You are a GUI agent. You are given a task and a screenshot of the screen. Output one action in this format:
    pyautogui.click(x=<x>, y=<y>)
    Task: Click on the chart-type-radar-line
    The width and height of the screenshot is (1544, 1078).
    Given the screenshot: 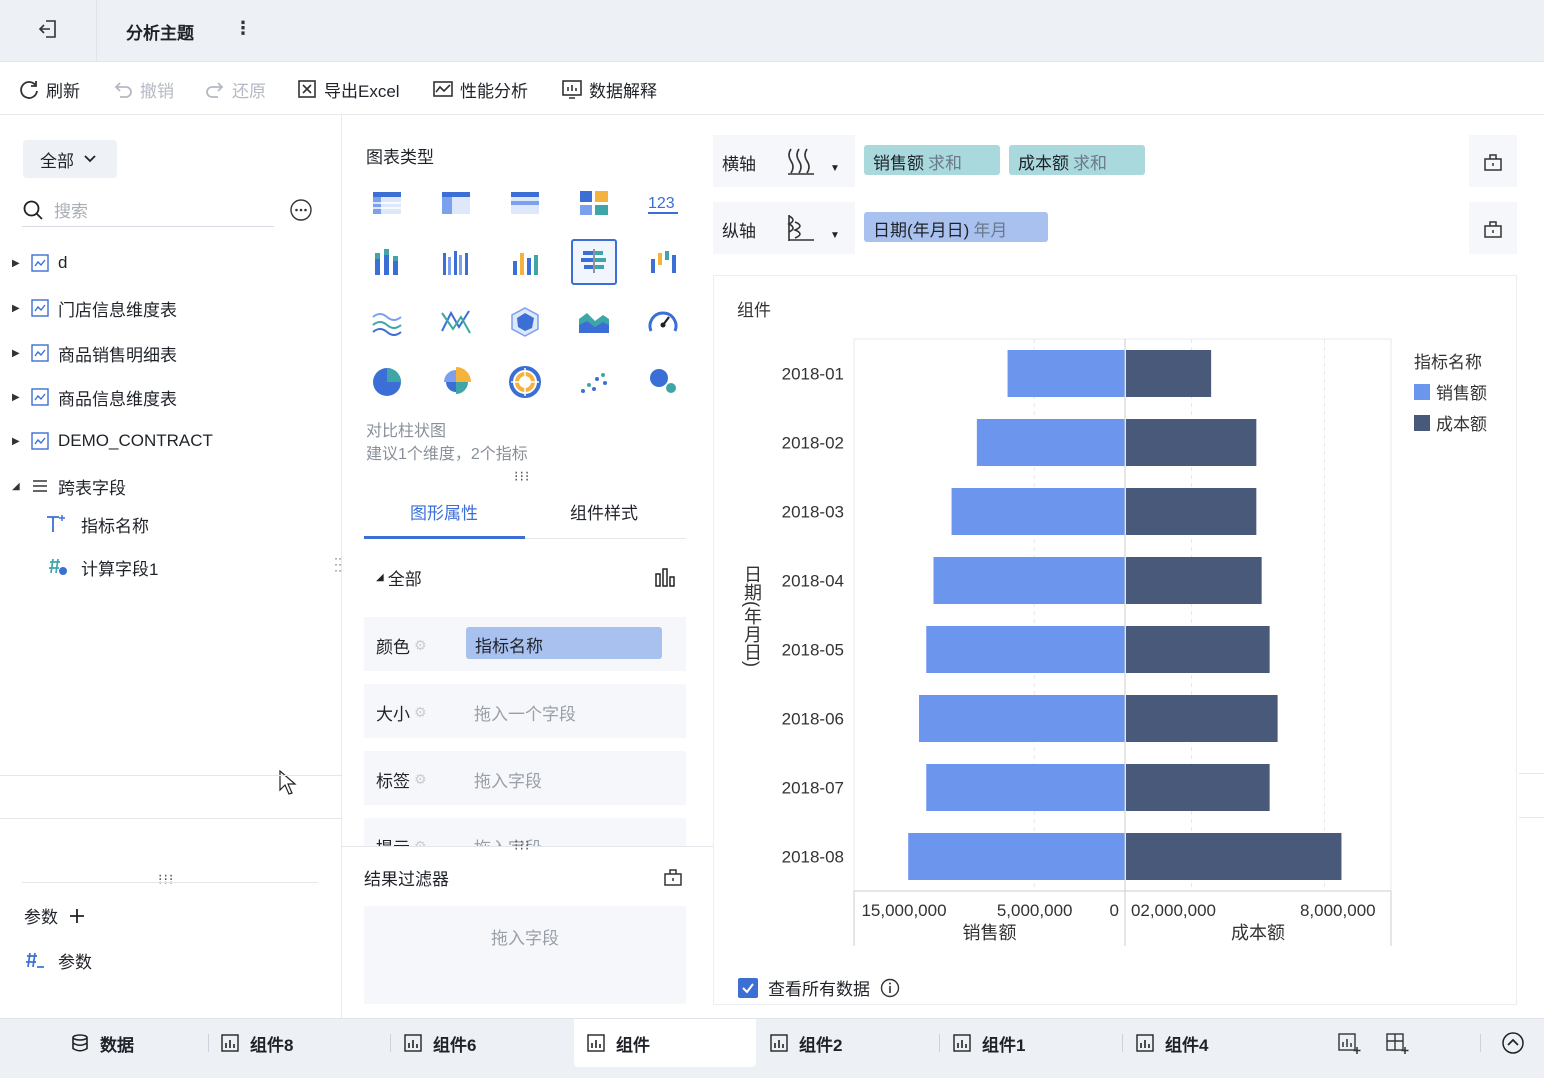 What is the action you would take?
    pyautogui.click(x=456, y=322)
    